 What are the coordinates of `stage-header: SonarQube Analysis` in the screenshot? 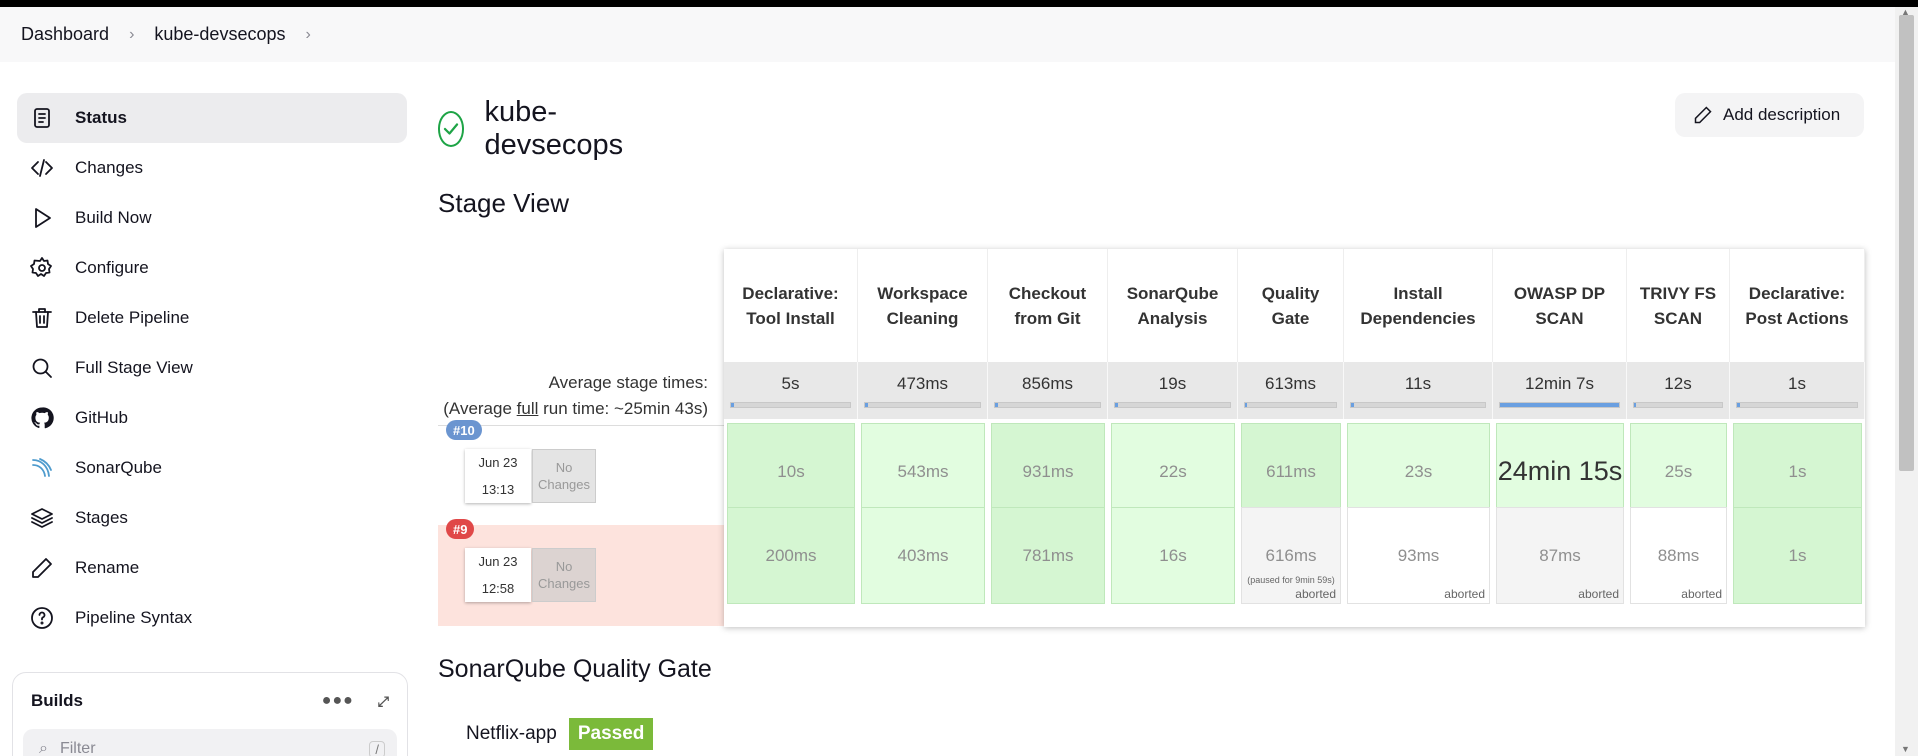 It's located at (1173, 305).